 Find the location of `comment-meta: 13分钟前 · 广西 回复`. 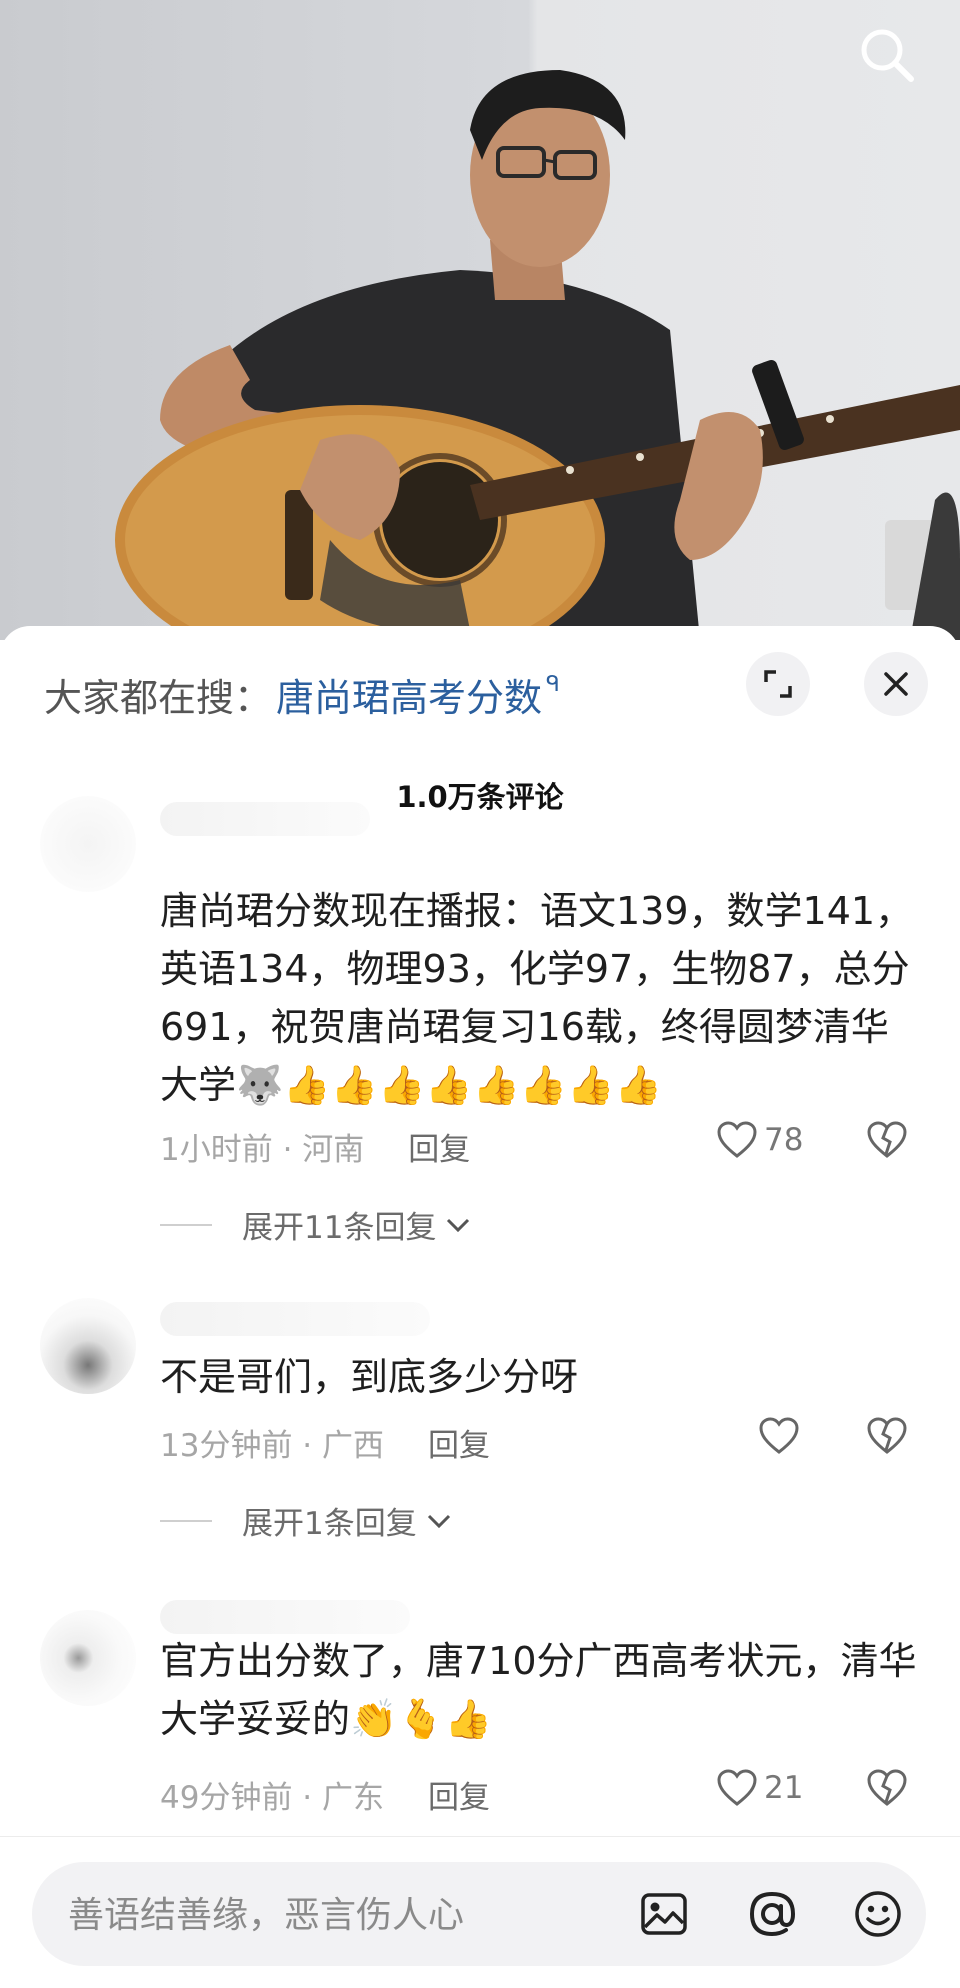

comment-meta: 13分钟前 · 广西 回复 is located at coordinates (325, 1442).